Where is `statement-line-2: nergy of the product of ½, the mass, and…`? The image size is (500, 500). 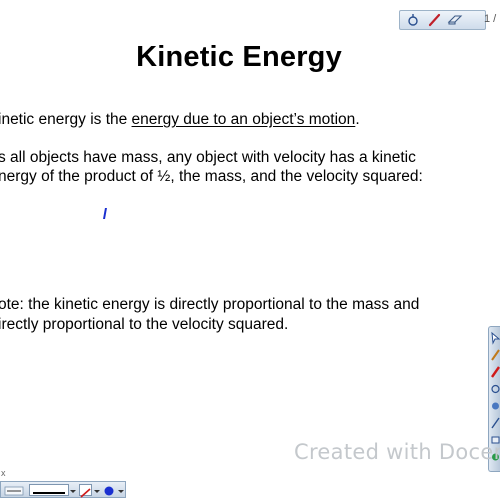 statement-line-2: nergy of the product of ½, the mass, and… is located at coordinates (211, 176).